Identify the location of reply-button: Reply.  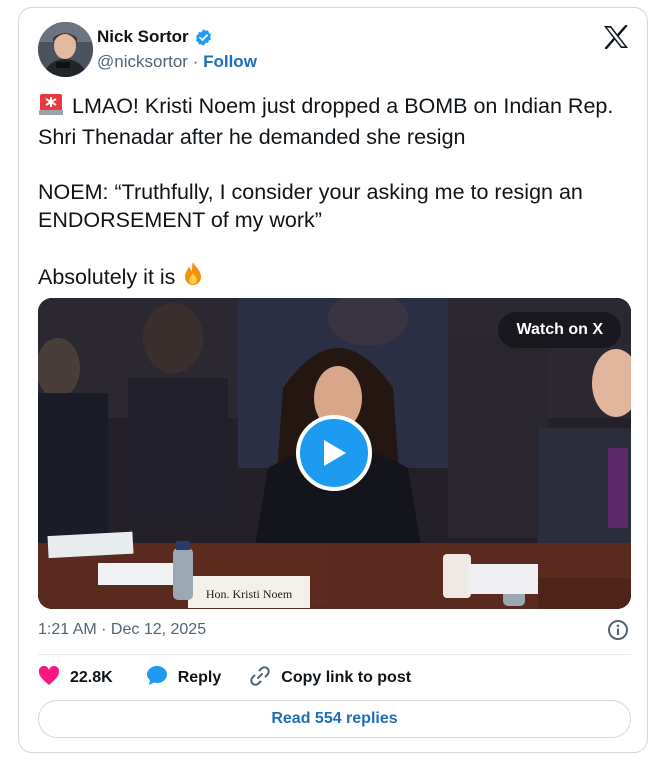
(184, 678).